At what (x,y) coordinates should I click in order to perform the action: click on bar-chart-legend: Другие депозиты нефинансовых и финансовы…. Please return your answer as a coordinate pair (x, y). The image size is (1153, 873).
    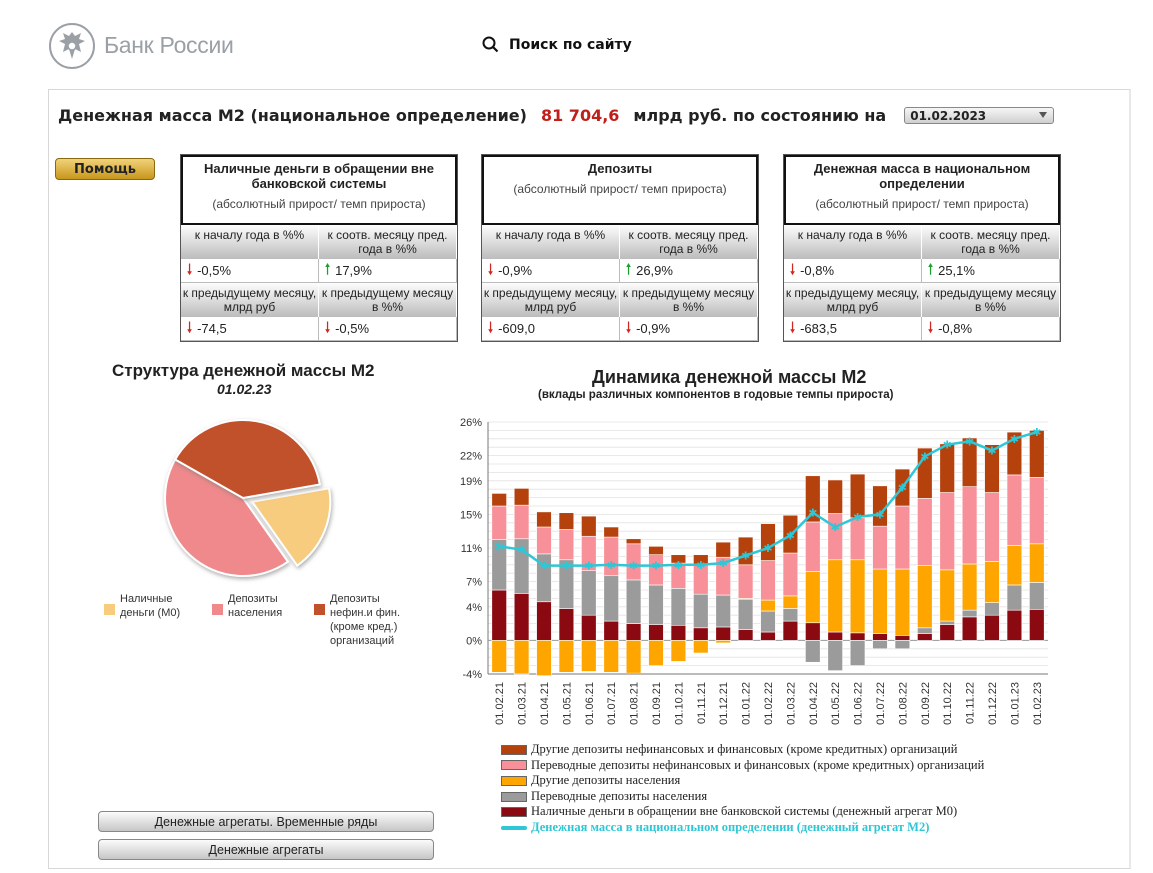
    Looking at the image, I should click on (742, 789).